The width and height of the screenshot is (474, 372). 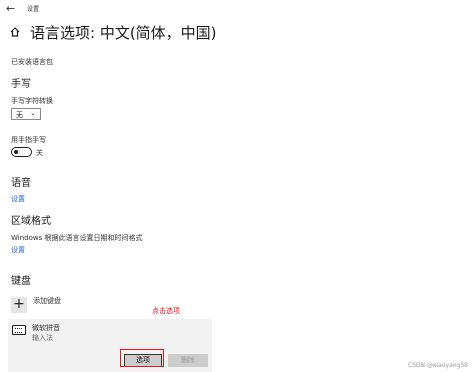 What do you see at coordinates (42, 338) in the screenshot?
I see `keyboard-item-type: 输入法` at bounding box center [42, 338].